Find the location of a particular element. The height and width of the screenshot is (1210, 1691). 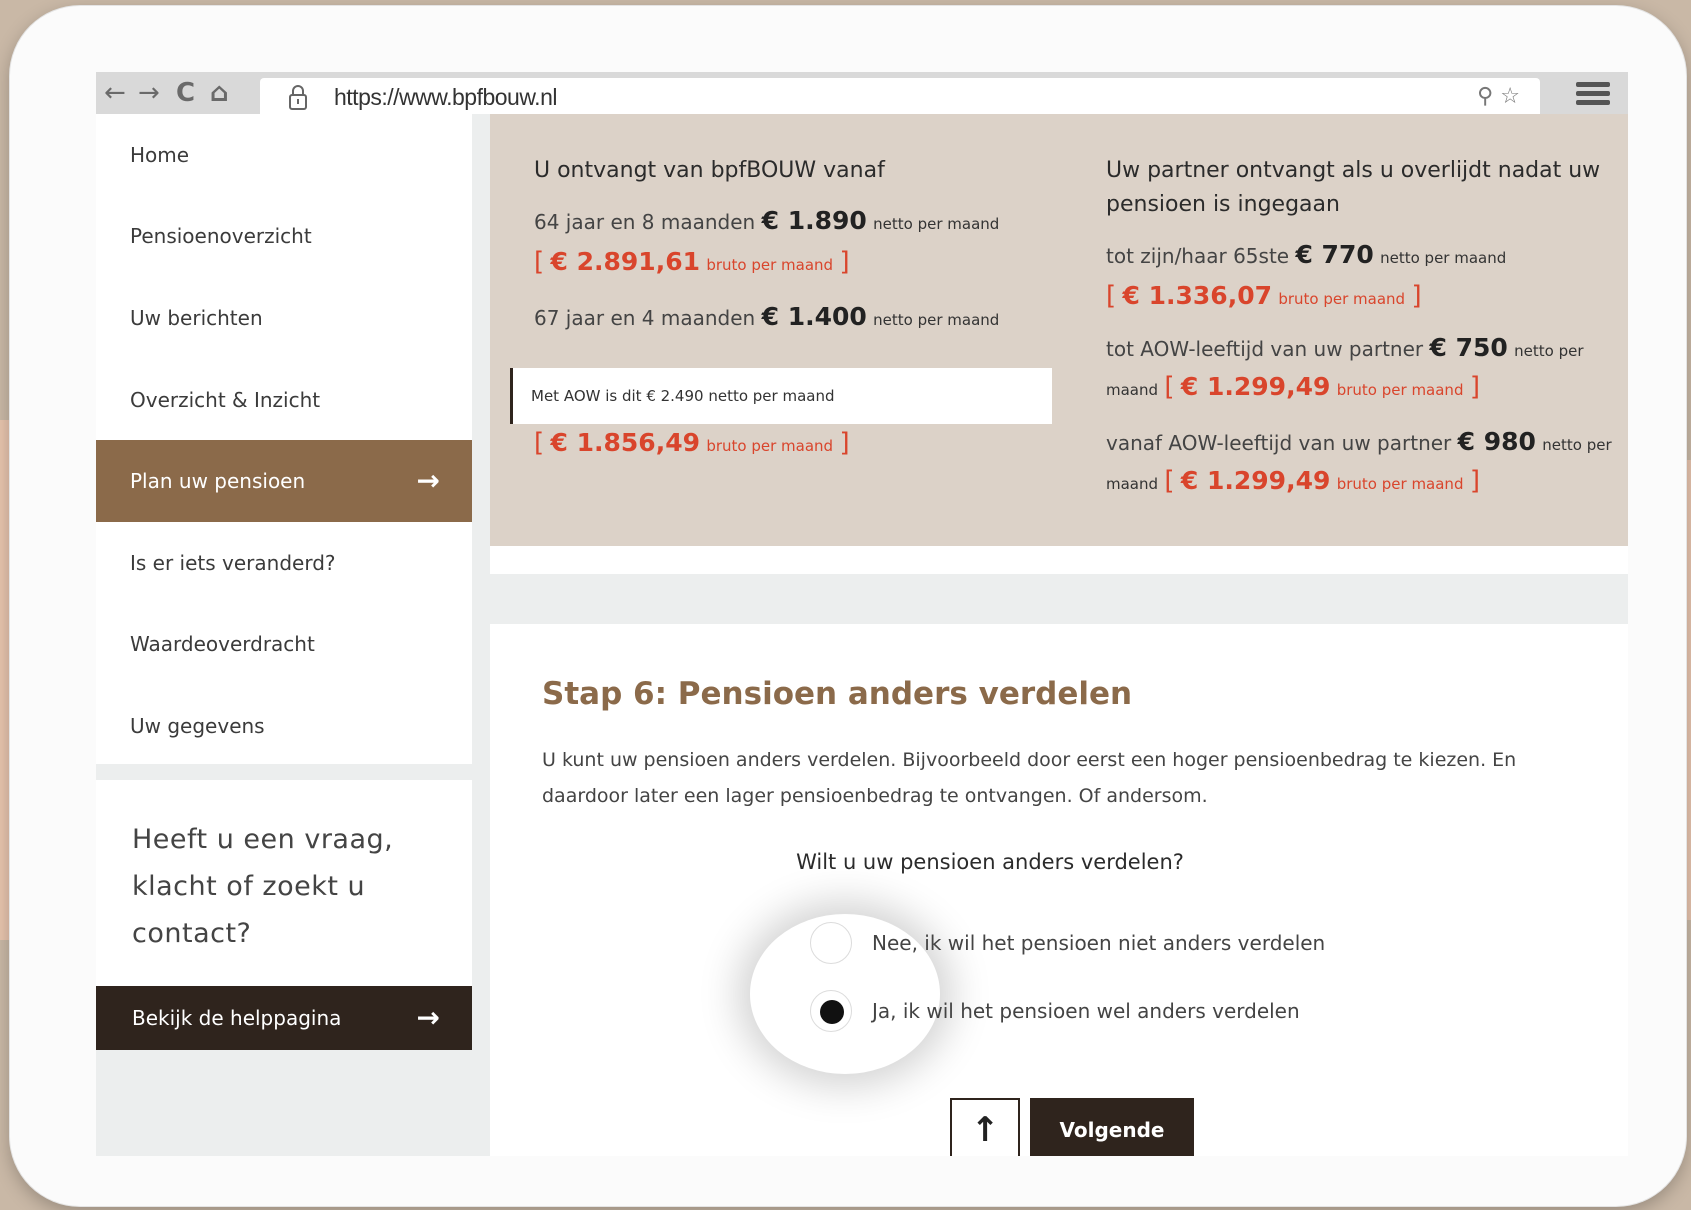

gross-amount: € 1.336,07 is located at coordinates (1197, 295).